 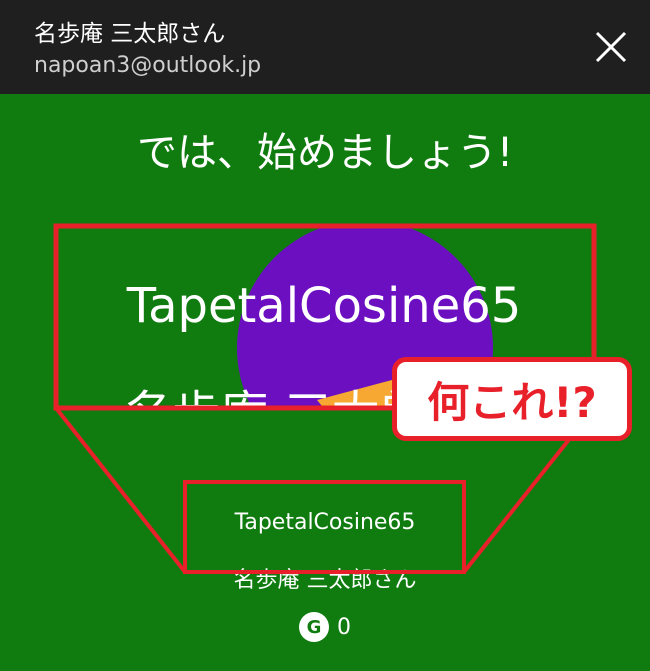 What do you see at coordinates (325, 522) in the screenshot?
I see `gamertag: TapetalCosine65` at bounding box center [325, 522].